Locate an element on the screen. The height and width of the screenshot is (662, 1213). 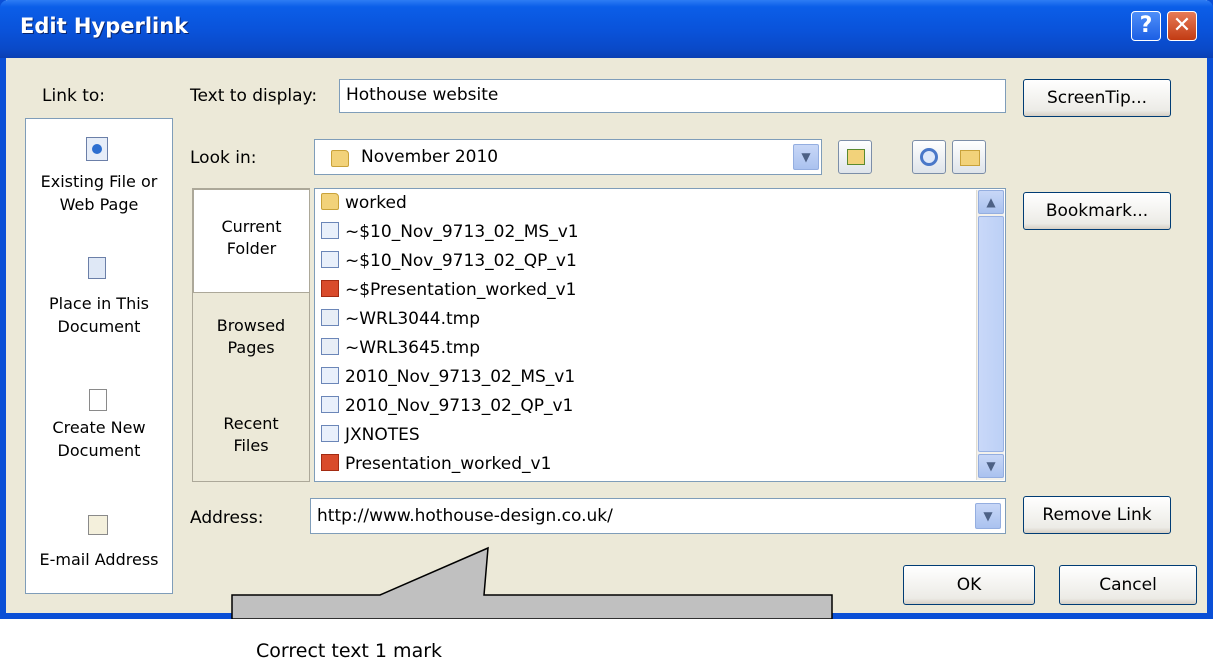
callout-shape is located at coordinates (532, 582).